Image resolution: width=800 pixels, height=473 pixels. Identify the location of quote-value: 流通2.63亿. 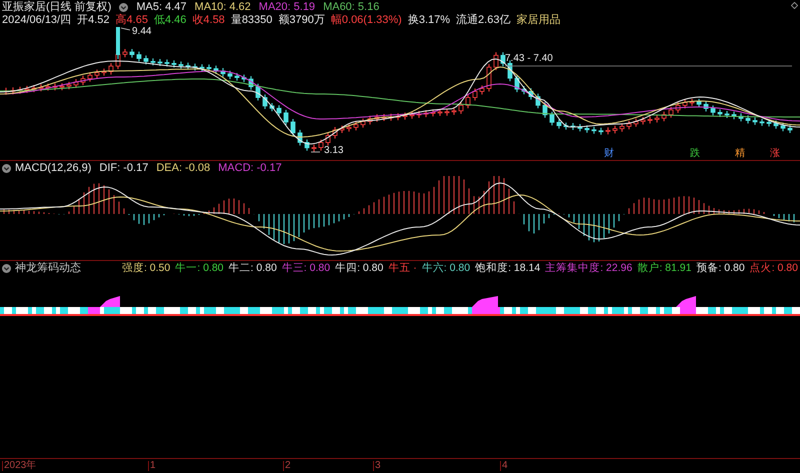
(483, 20).